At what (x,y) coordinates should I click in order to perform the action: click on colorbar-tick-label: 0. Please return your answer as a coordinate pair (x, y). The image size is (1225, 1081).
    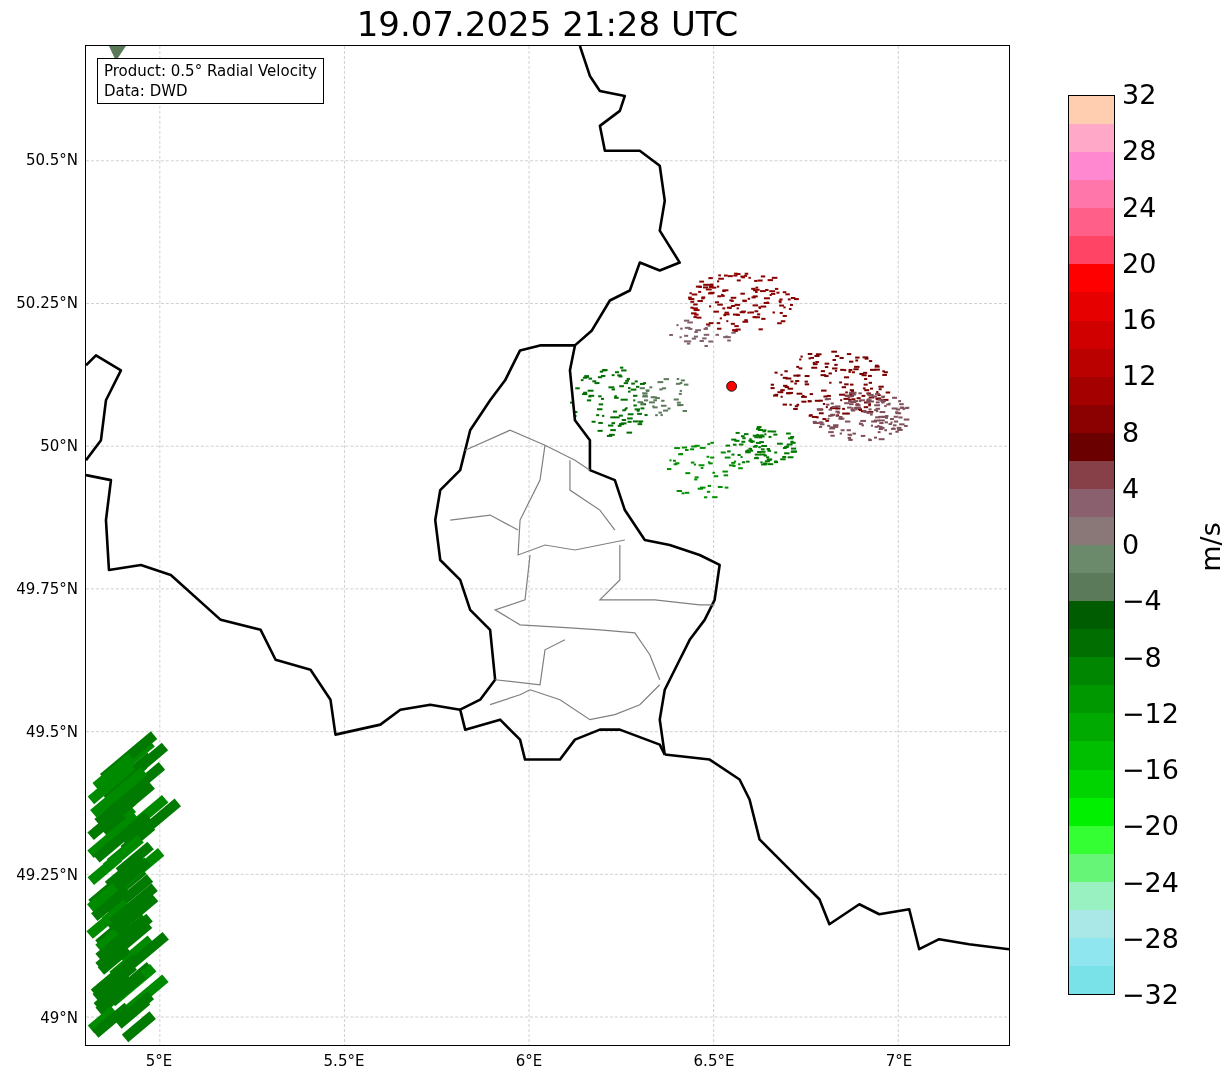
    Looking at the image, I should click on (1131, 545).